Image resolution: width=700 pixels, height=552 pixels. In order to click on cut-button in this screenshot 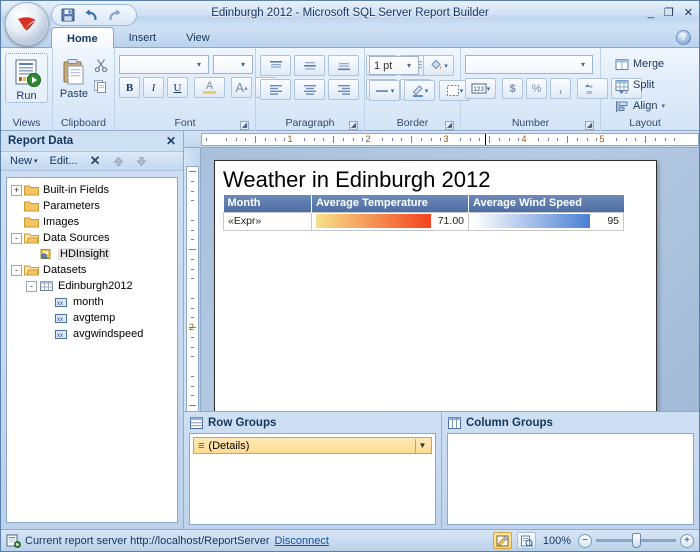, I will do `click(100, 65)`.